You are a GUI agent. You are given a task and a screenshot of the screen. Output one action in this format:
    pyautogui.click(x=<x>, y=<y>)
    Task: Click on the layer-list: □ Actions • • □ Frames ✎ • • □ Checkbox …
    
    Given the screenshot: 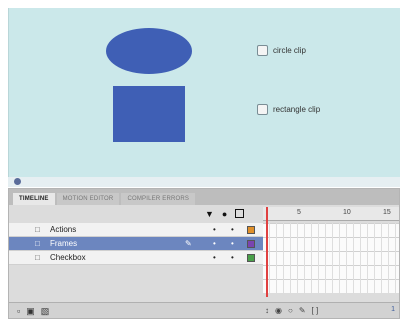 What is the action you would take?
    pyautogui.click(x=136, y=244)
    